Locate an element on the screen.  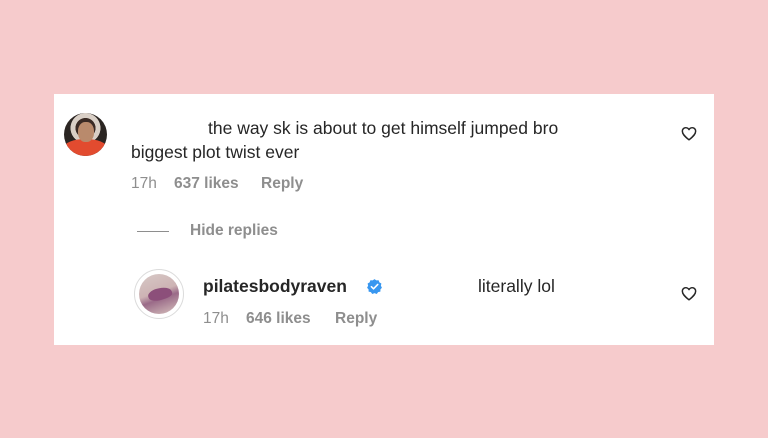
reply-timestamp: 17h is located at coordinates (216, 318).